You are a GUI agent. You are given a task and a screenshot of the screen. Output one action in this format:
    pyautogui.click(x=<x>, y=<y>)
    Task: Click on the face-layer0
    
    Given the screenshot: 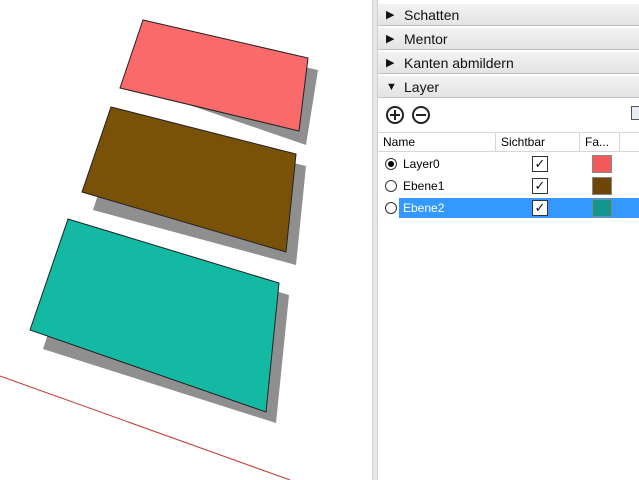 What is the action you would take?
    pyautogui.click(x=214, y=75)
    